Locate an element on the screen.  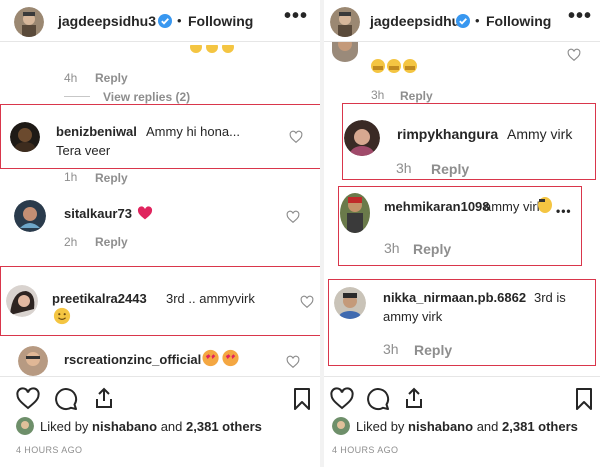
comment-text-line2: ammy virk is located at coordinates (413, 316).